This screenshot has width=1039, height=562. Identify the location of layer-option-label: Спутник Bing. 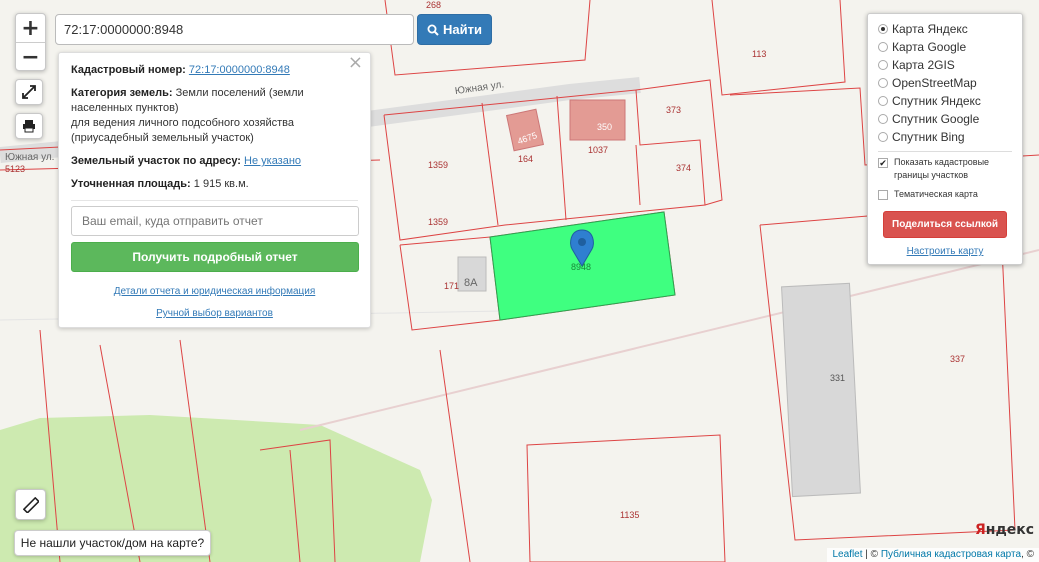
(928, 137).